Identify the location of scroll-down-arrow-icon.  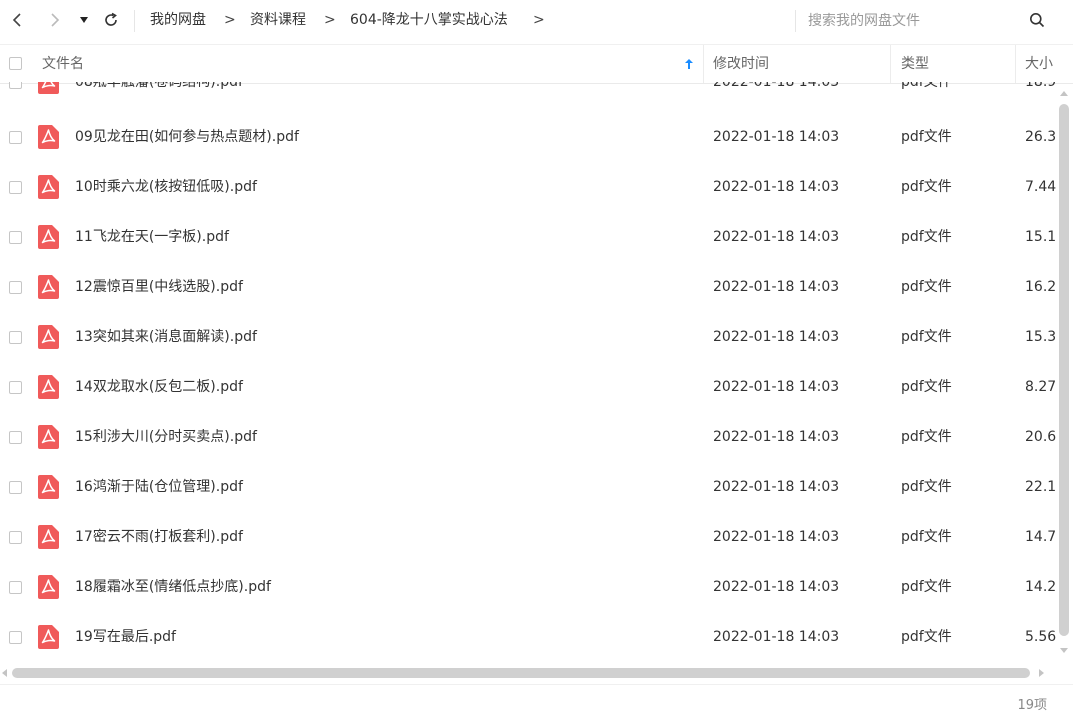
(1064, 650).